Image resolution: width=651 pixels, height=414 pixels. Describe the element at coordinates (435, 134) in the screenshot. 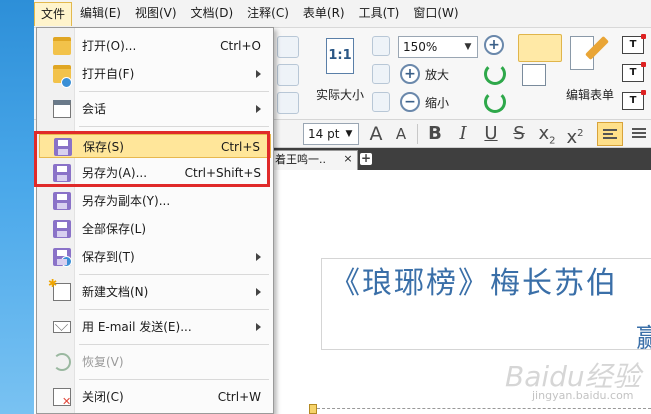

I see `bold-button: B` at that location.